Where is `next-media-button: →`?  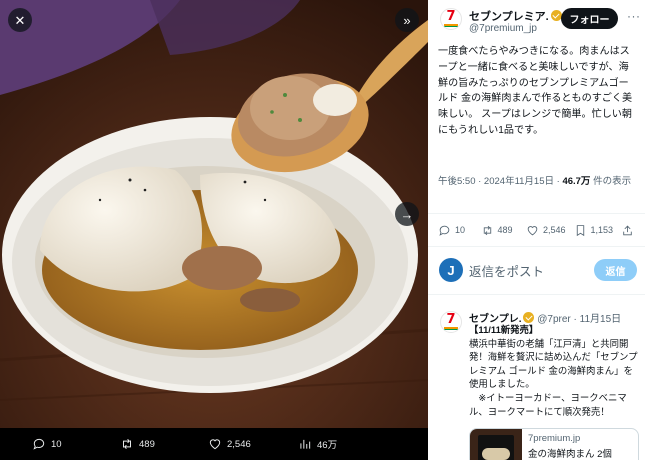
next-media-button: → is located at coordinates (407, 214).